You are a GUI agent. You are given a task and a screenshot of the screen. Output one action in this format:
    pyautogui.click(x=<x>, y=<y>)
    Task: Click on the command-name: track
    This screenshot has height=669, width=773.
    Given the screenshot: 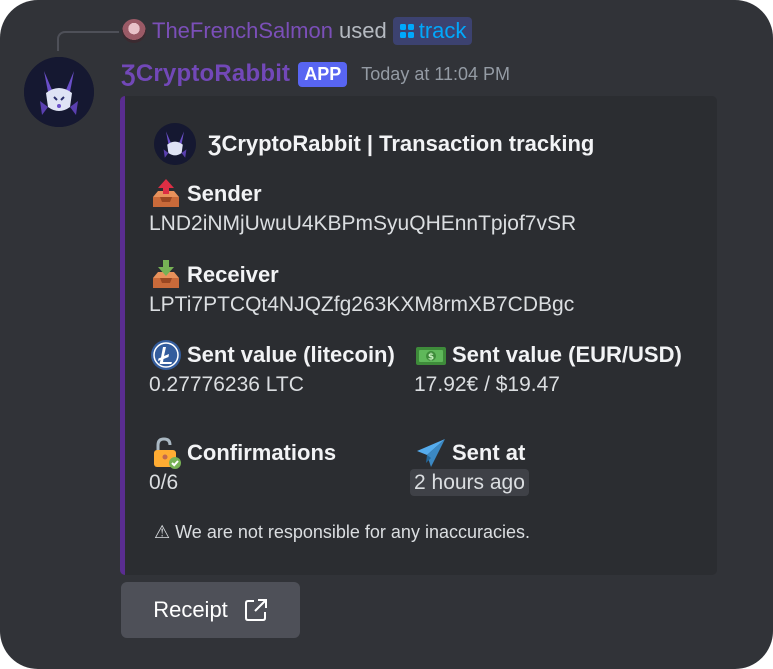 What is the action you would take?
    pyautogui.click(x=443, y=31)
    